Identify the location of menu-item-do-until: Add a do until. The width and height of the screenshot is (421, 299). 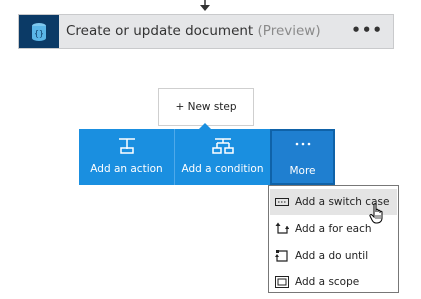
(333, 256).